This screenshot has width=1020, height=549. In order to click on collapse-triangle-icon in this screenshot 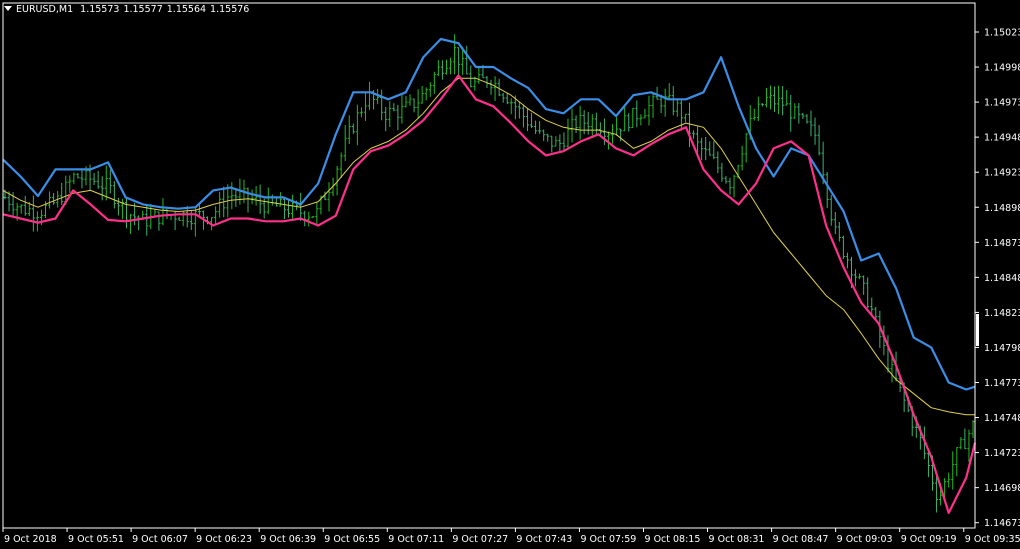, I will do `click(8, 8)`.